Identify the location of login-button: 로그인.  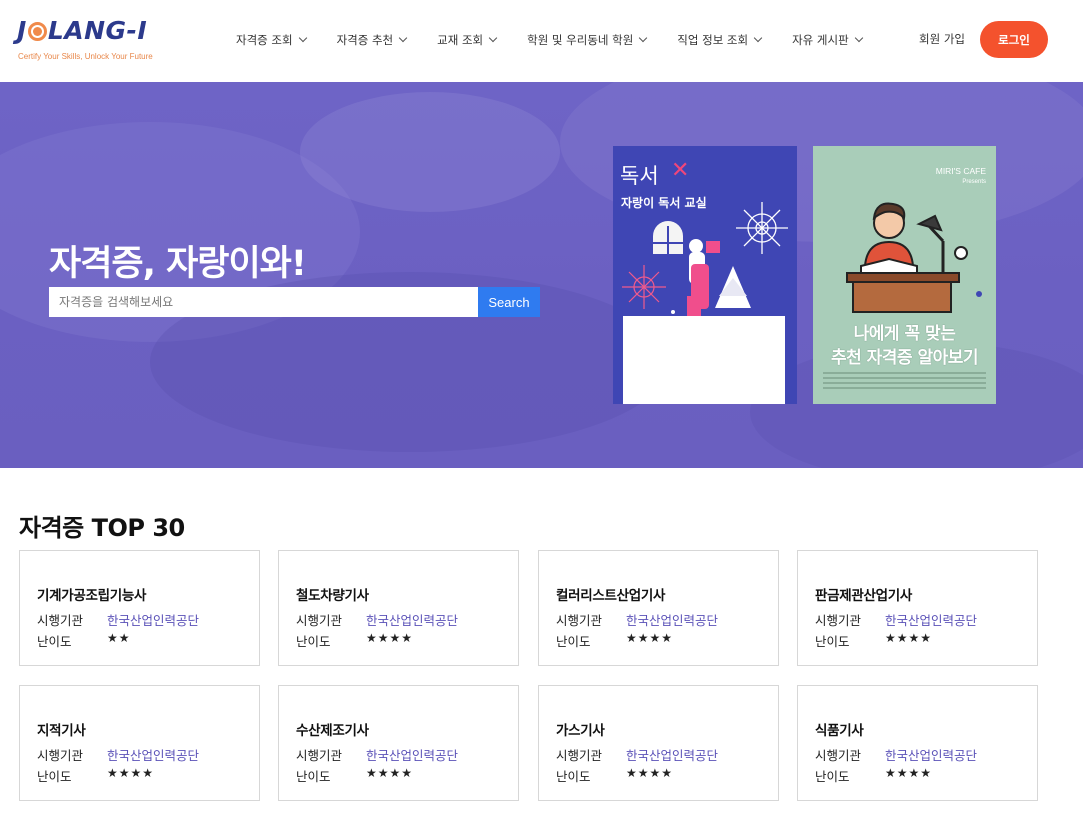
(1014, 39).